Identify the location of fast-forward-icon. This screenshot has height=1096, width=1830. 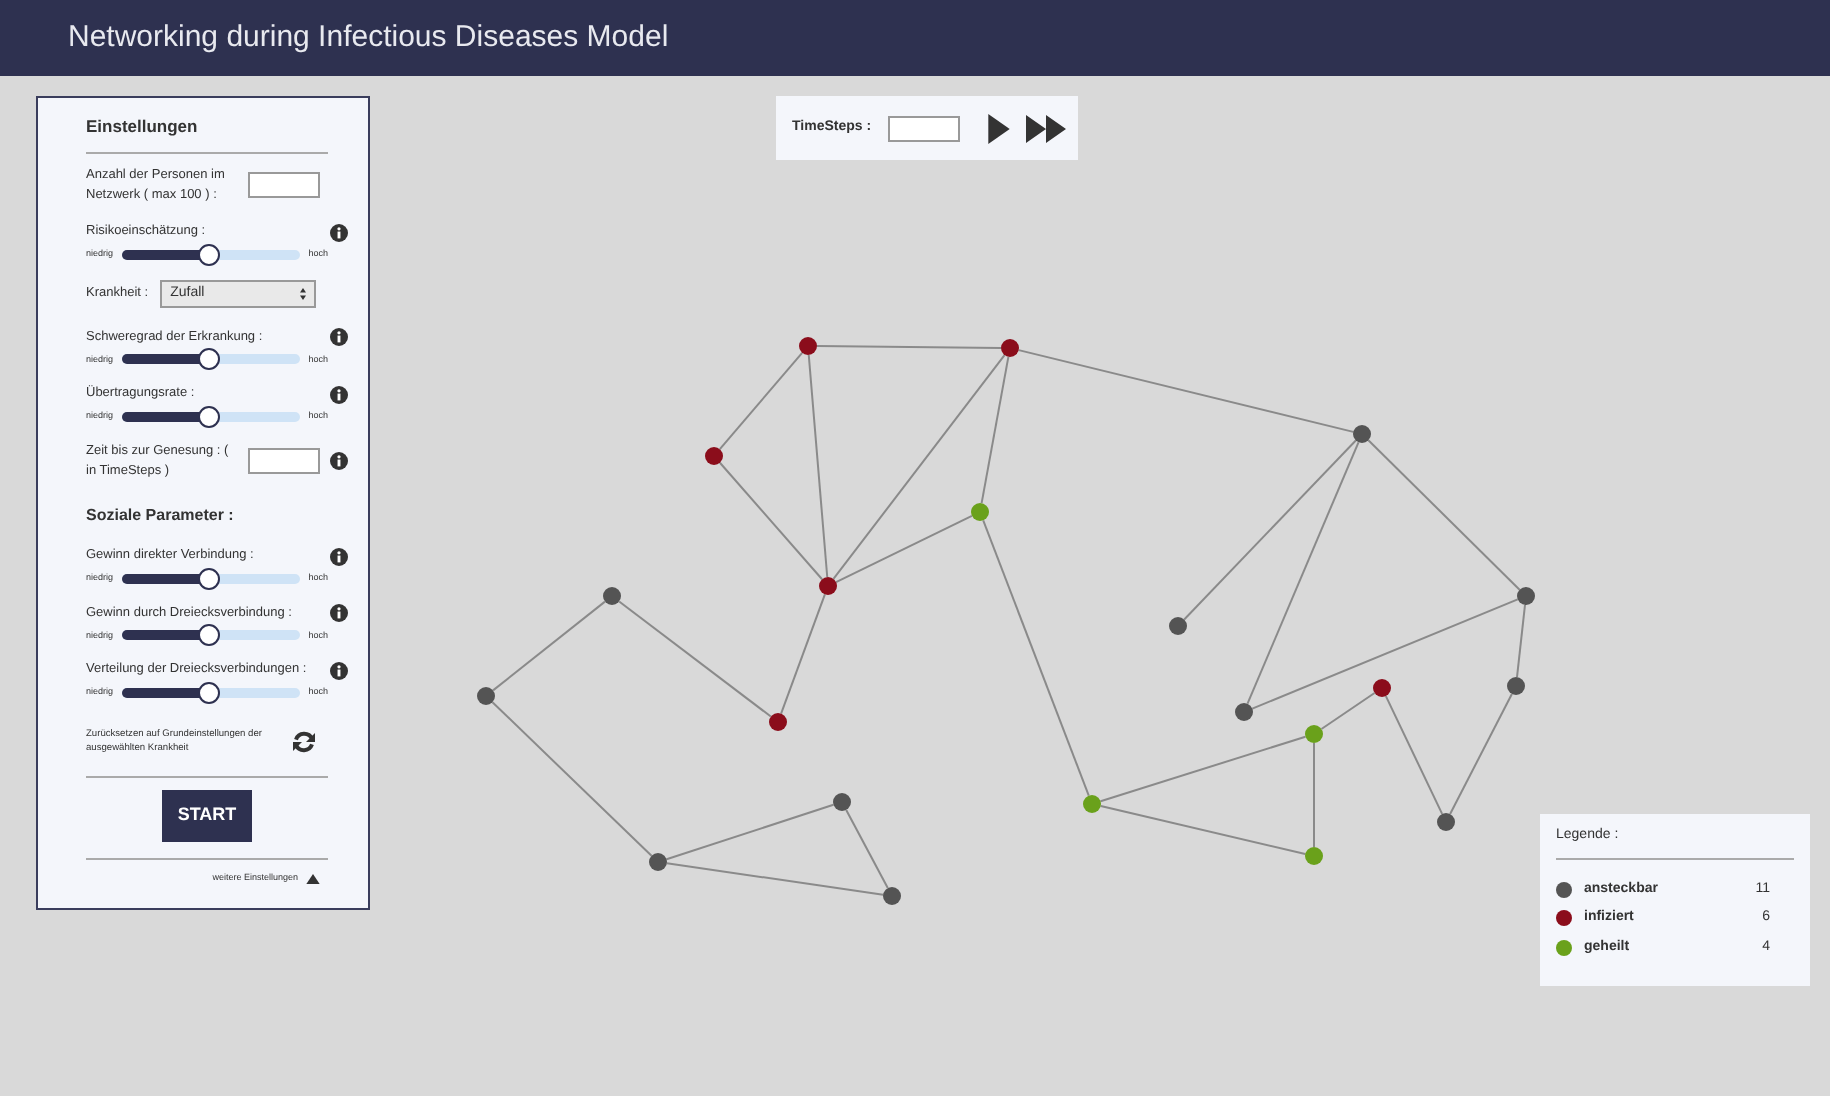
(1045, 128).